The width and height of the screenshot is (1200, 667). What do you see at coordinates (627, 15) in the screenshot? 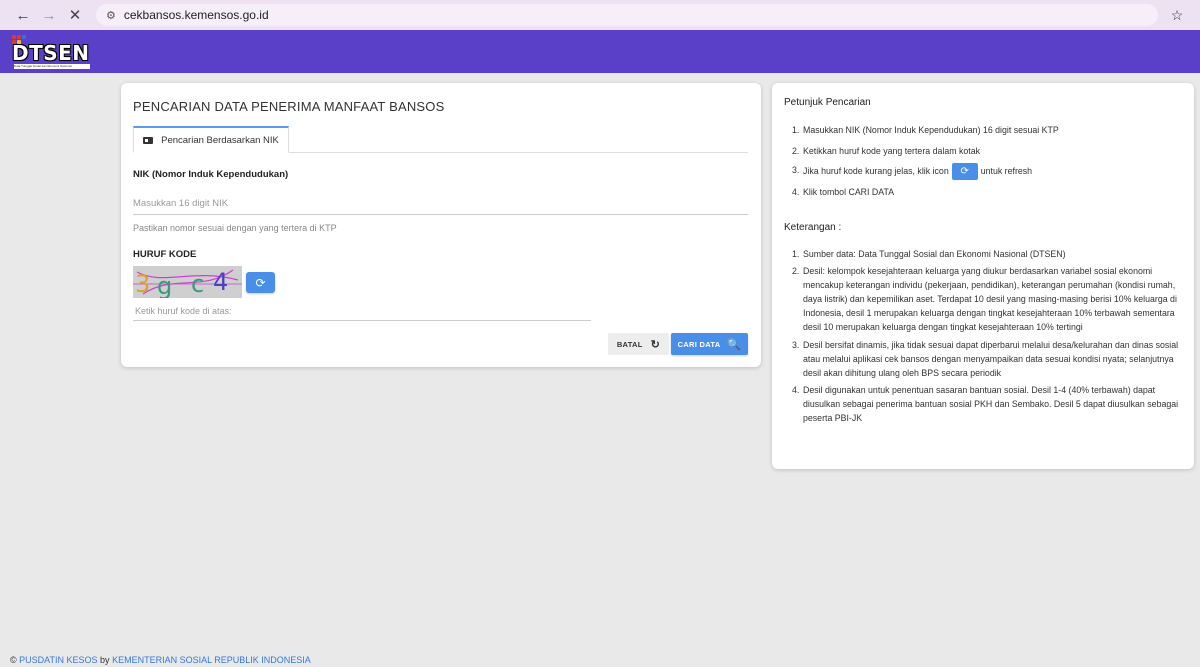
I see `address-bar: ⚙ cekbansos.kemensos.go.id` at bounding box center [627, 15].